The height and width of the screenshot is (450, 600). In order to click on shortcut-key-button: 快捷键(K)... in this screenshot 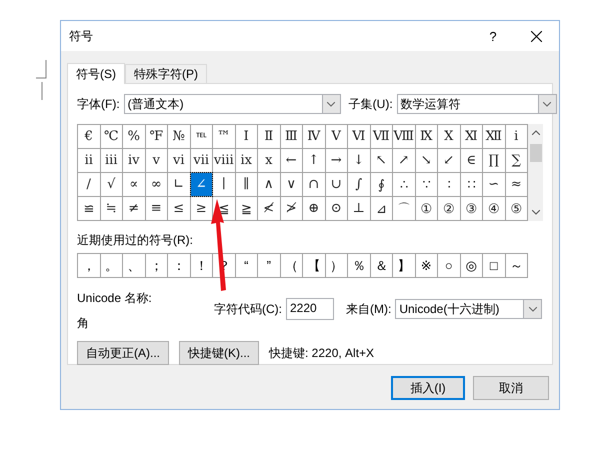, I will do `click(219, 353)`.